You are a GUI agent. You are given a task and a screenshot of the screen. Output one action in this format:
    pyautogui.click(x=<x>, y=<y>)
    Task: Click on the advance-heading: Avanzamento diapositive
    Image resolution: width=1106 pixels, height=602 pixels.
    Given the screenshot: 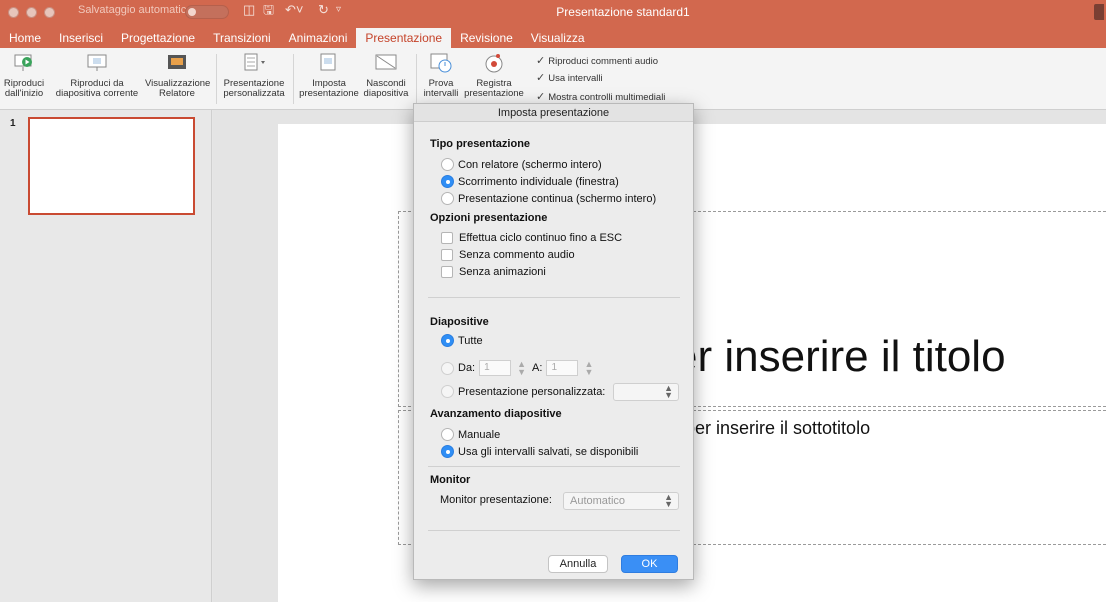 What is the action you would take?
    pyautogui.click(x=496, y=414)
    